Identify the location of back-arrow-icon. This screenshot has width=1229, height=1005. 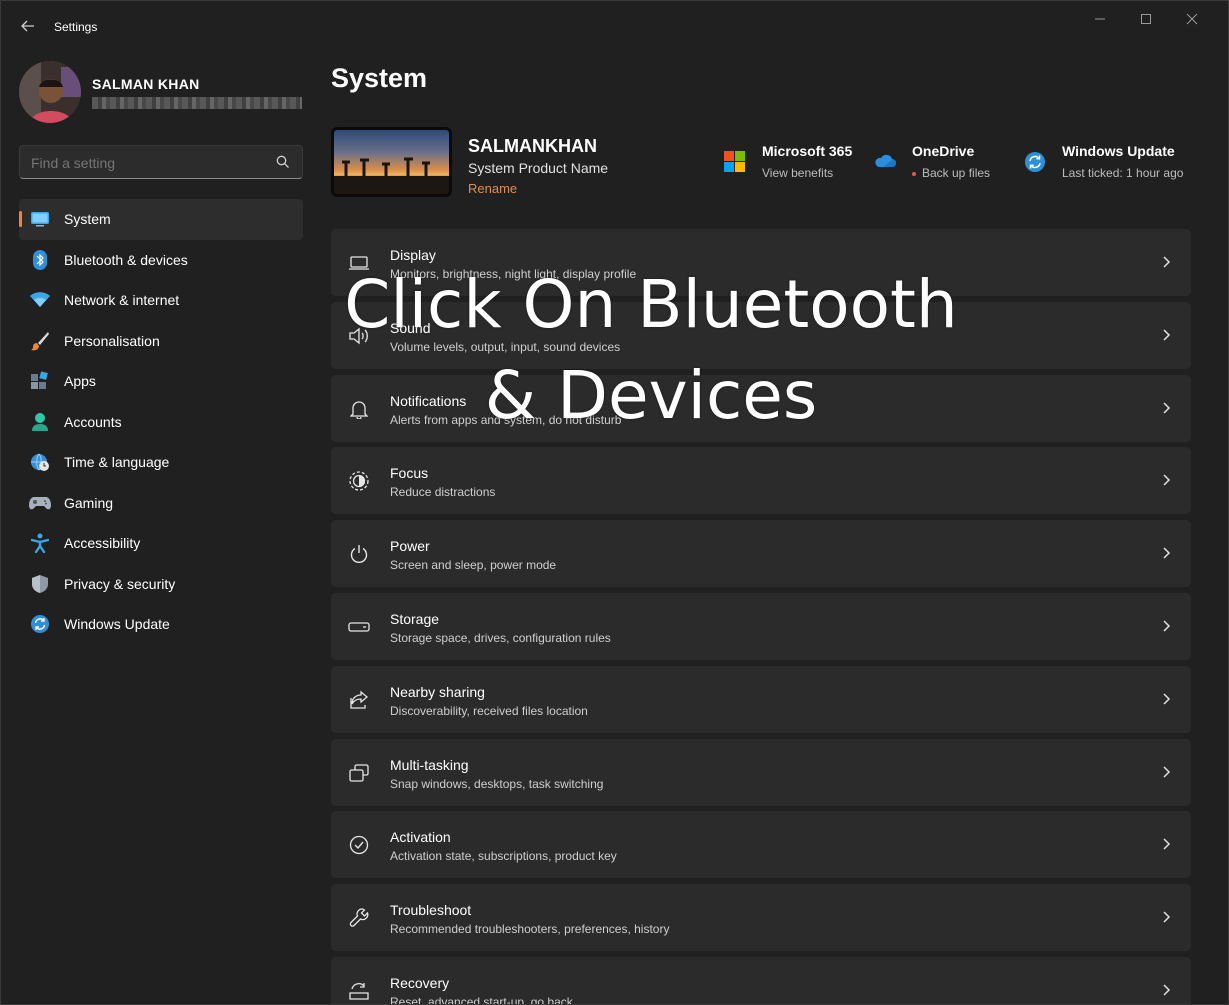
(27, 26).